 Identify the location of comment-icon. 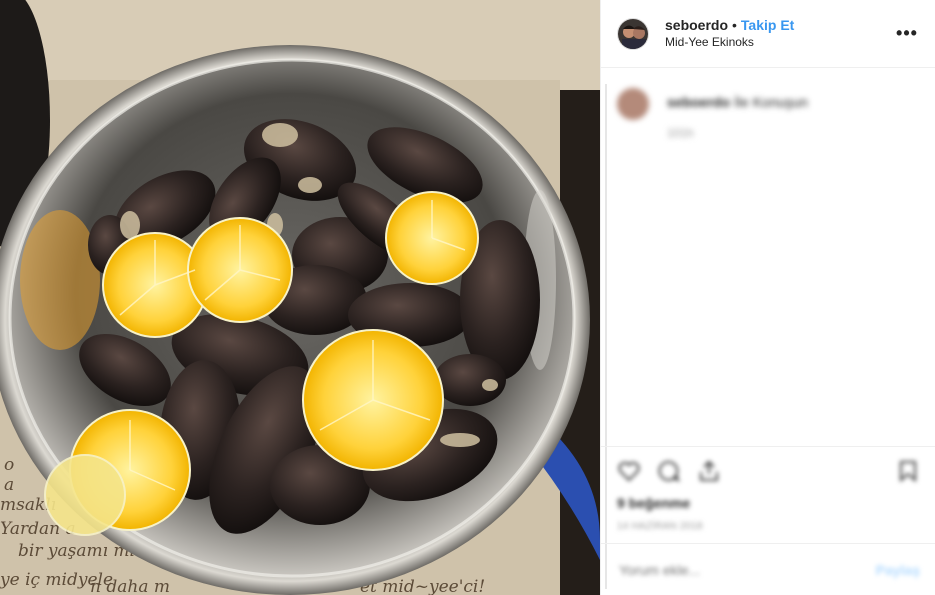
(669, 471).